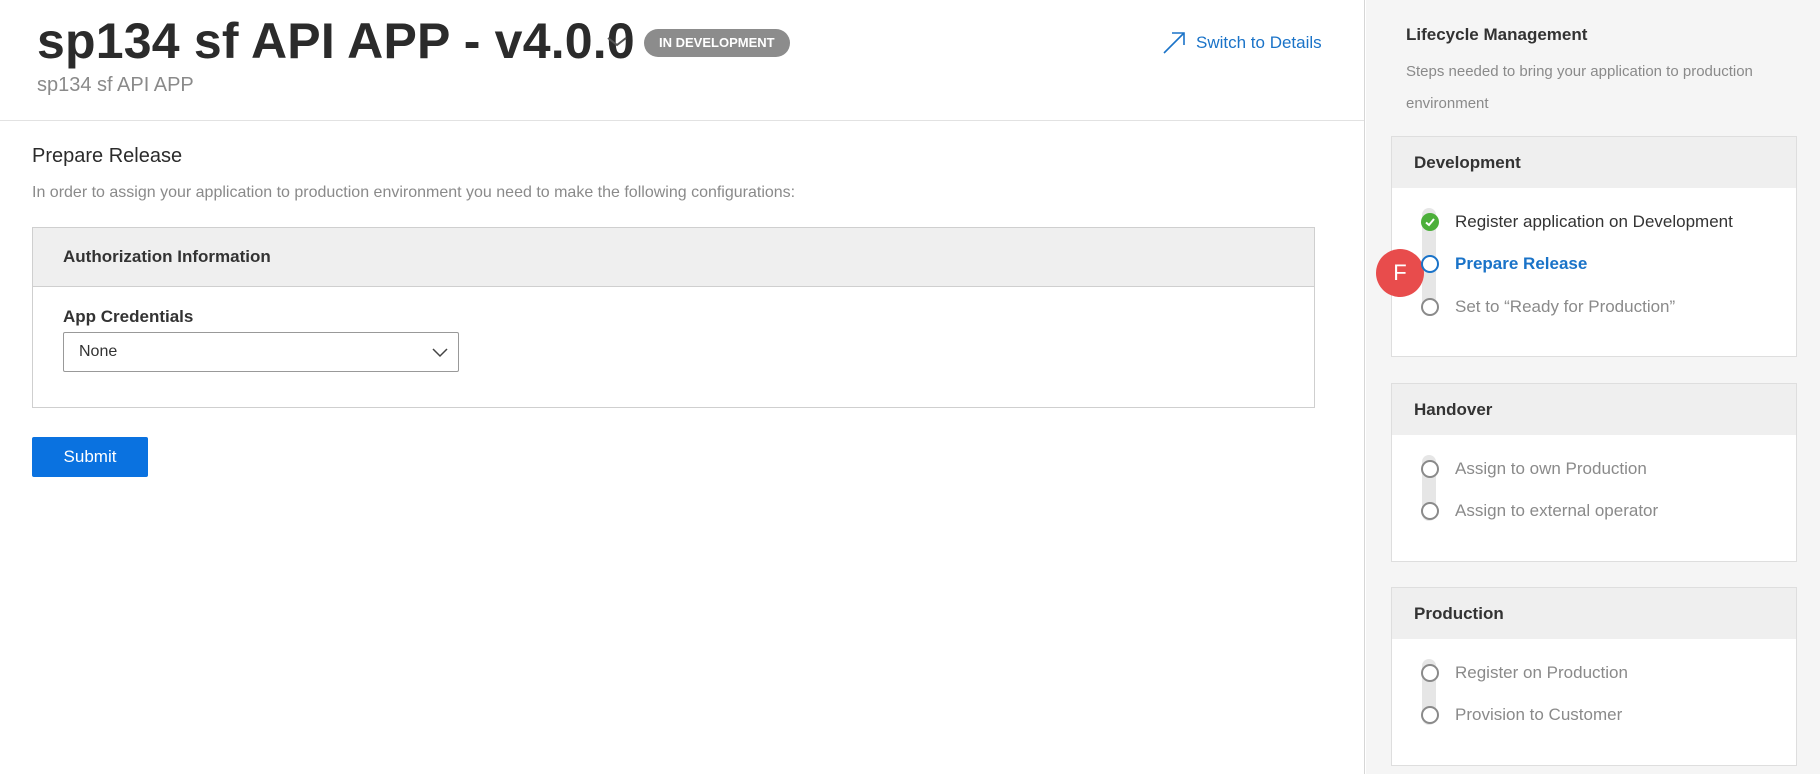 This screenshot has width=1820, height=774. What do you see at coordinates (1541, 672) in the screenshot?
I see `step-label: Register on Production` at bounding box center [1541, 672].